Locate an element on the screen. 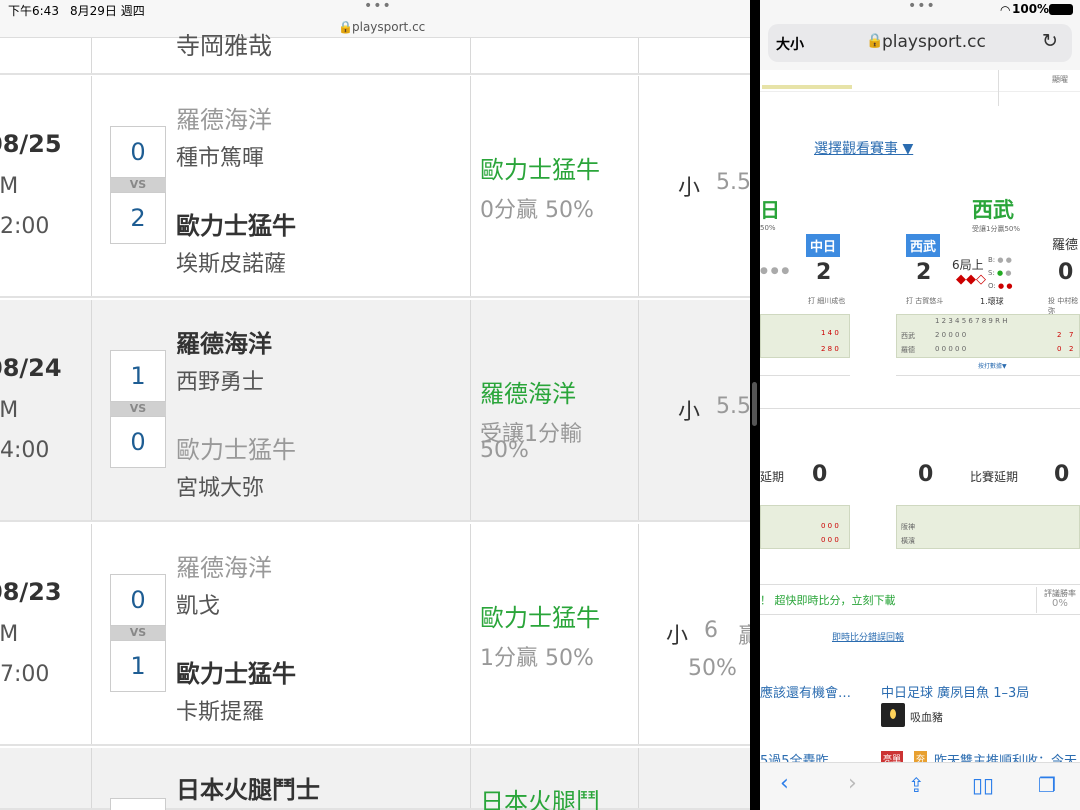 The width and height of the screenshot is (1080, 810). away-score-box: 0 is located at coordinates (138, 600).